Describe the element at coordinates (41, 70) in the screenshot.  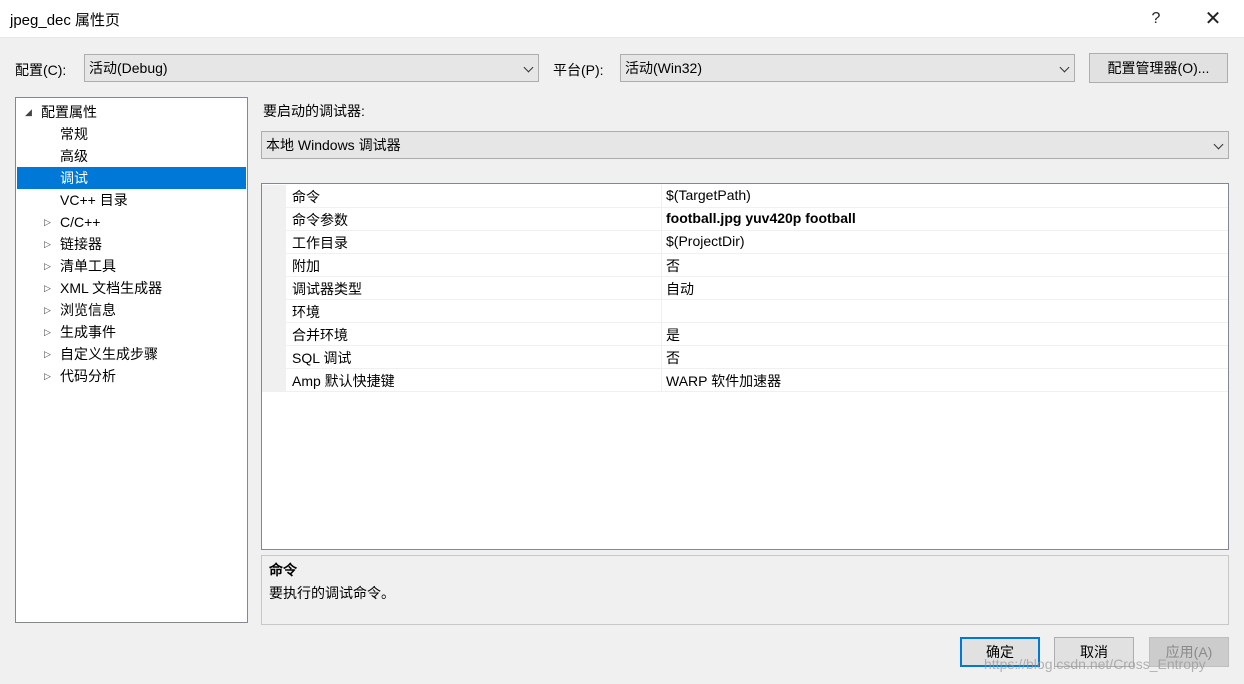
I see `config-label: 配置(C):` at that location.